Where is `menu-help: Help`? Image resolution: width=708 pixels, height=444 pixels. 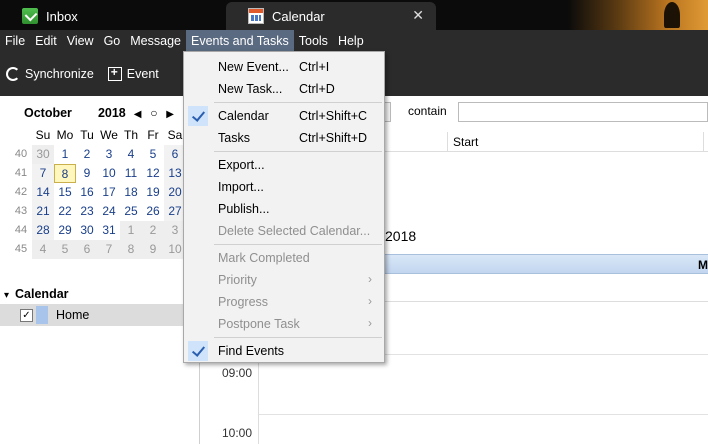 menu-help: Help is located at coordinates (351, 41).